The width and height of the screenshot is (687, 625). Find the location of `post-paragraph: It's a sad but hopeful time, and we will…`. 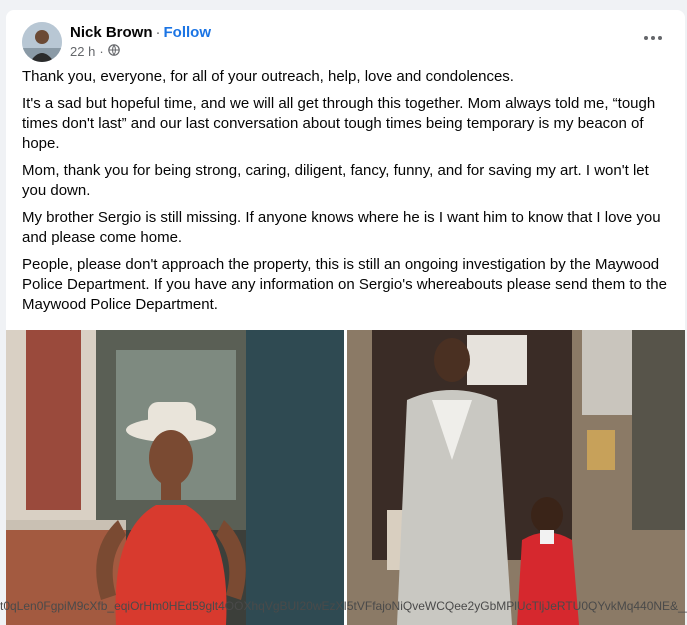

post-paragraph: It's a sad but hopeful time, and we will… is located at coordinates (339, 123).